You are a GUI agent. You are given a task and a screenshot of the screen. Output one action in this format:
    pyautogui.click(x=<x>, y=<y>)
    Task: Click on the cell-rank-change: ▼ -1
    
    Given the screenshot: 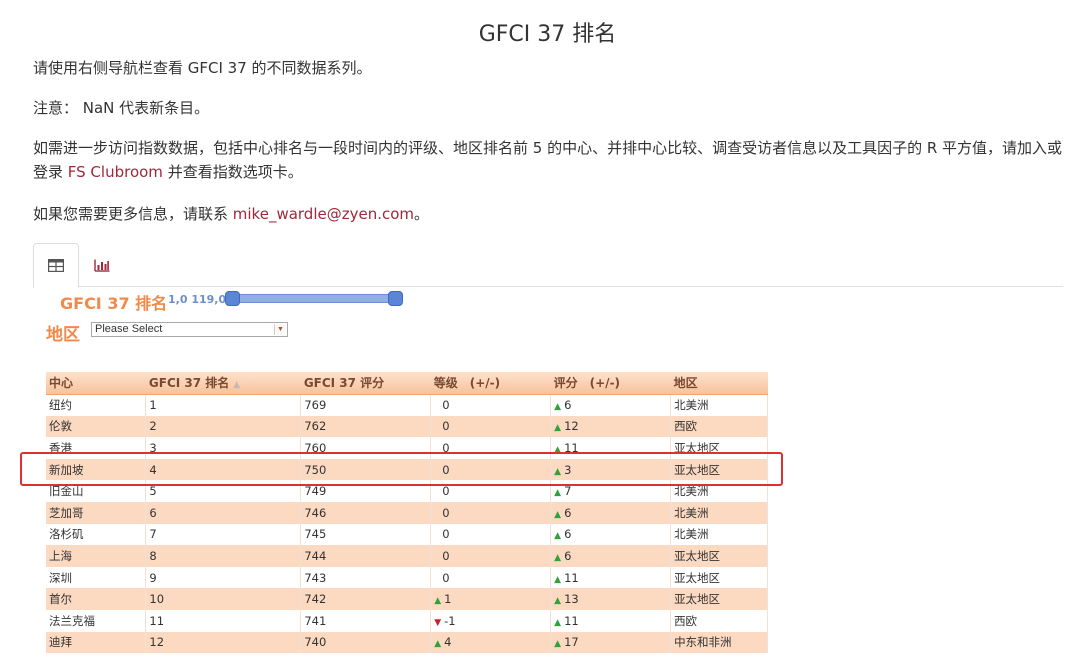 What is the action you would take?
    pyautogui.click(x=491, y=620)
    